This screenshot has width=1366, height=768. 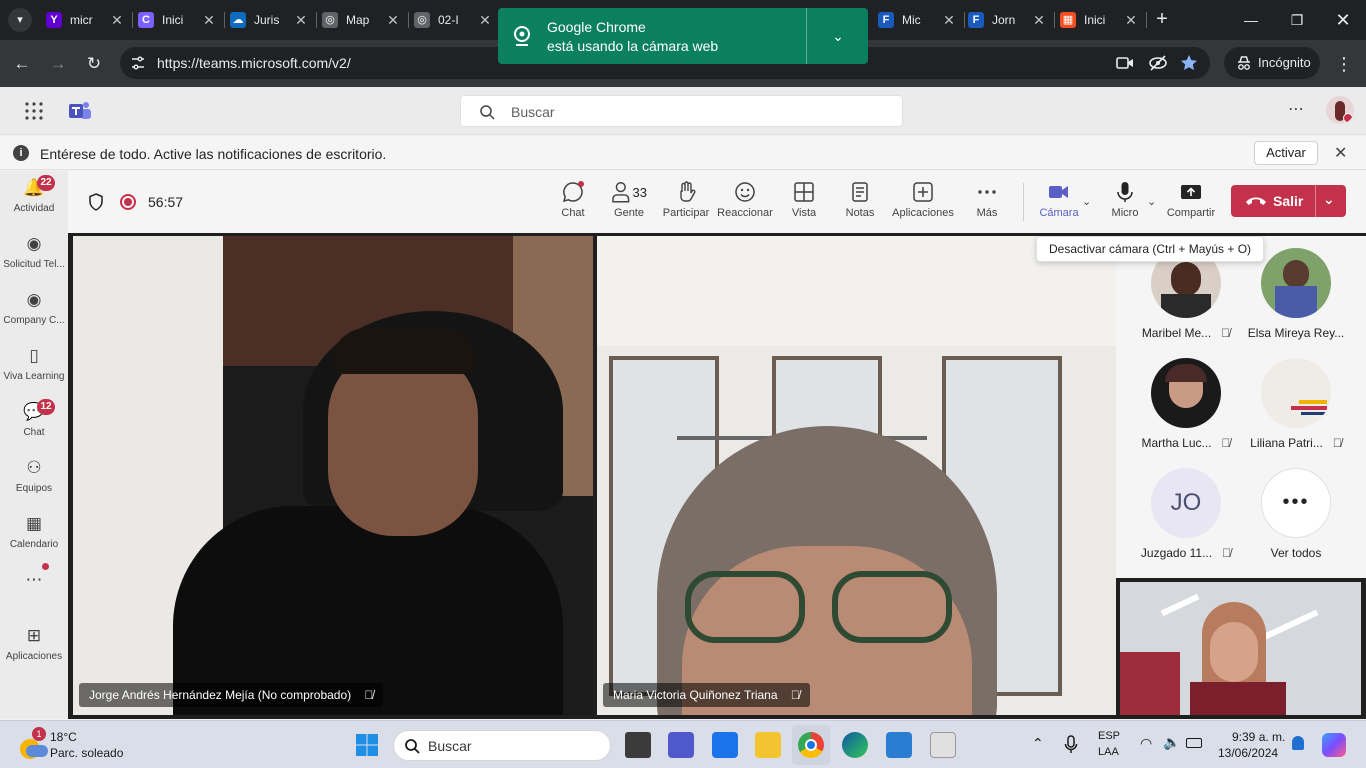 I want to click on volume-icon: 🔈, so click(x=1171, y=742).